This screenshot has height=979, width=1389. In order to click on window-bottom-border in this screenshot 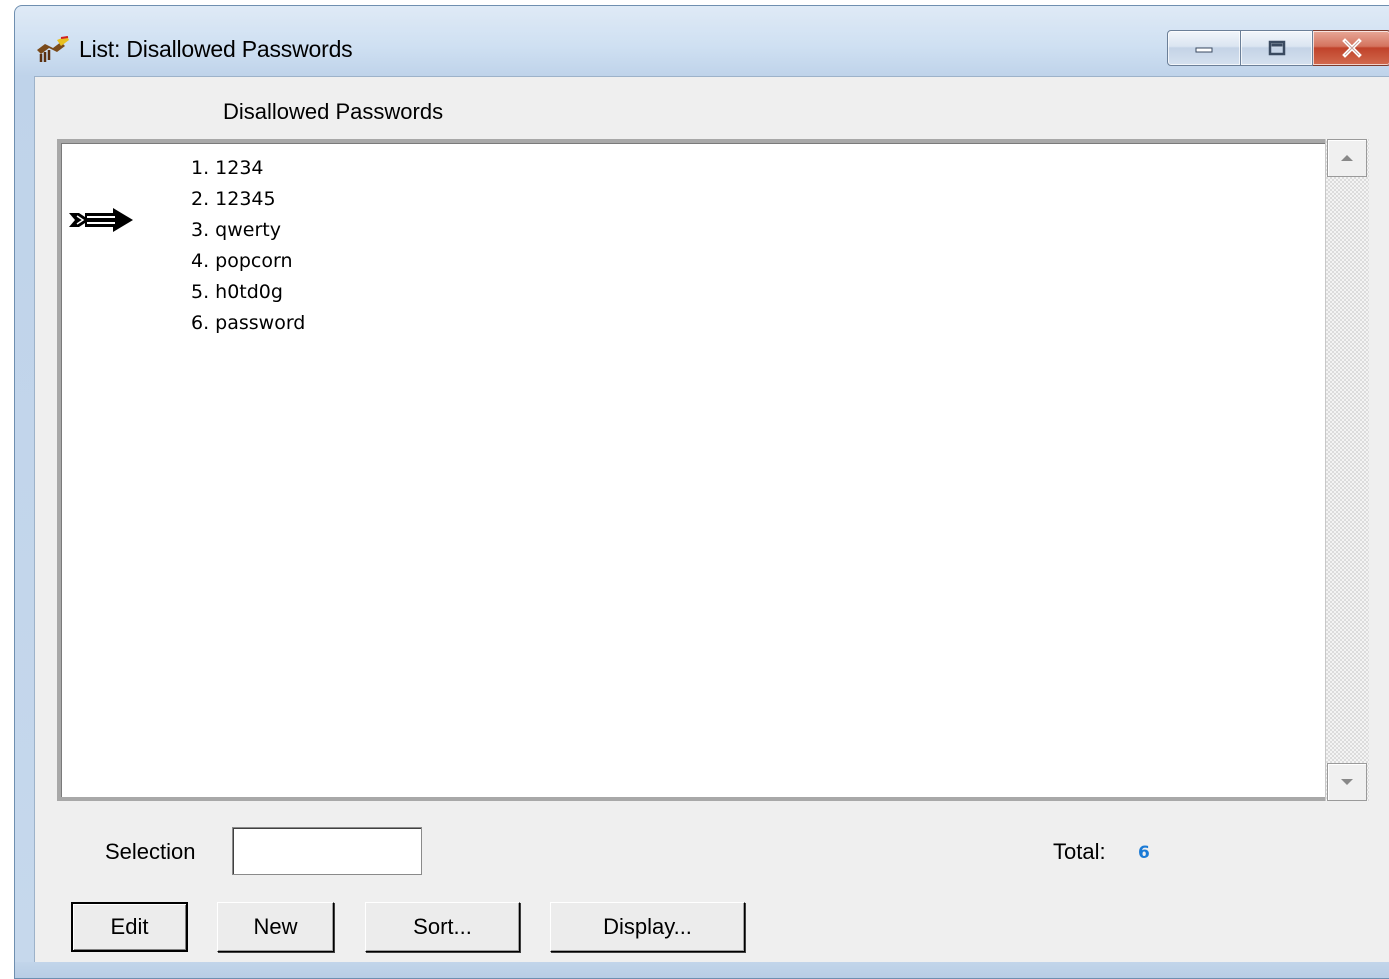, I will do `click(702, 970)`.